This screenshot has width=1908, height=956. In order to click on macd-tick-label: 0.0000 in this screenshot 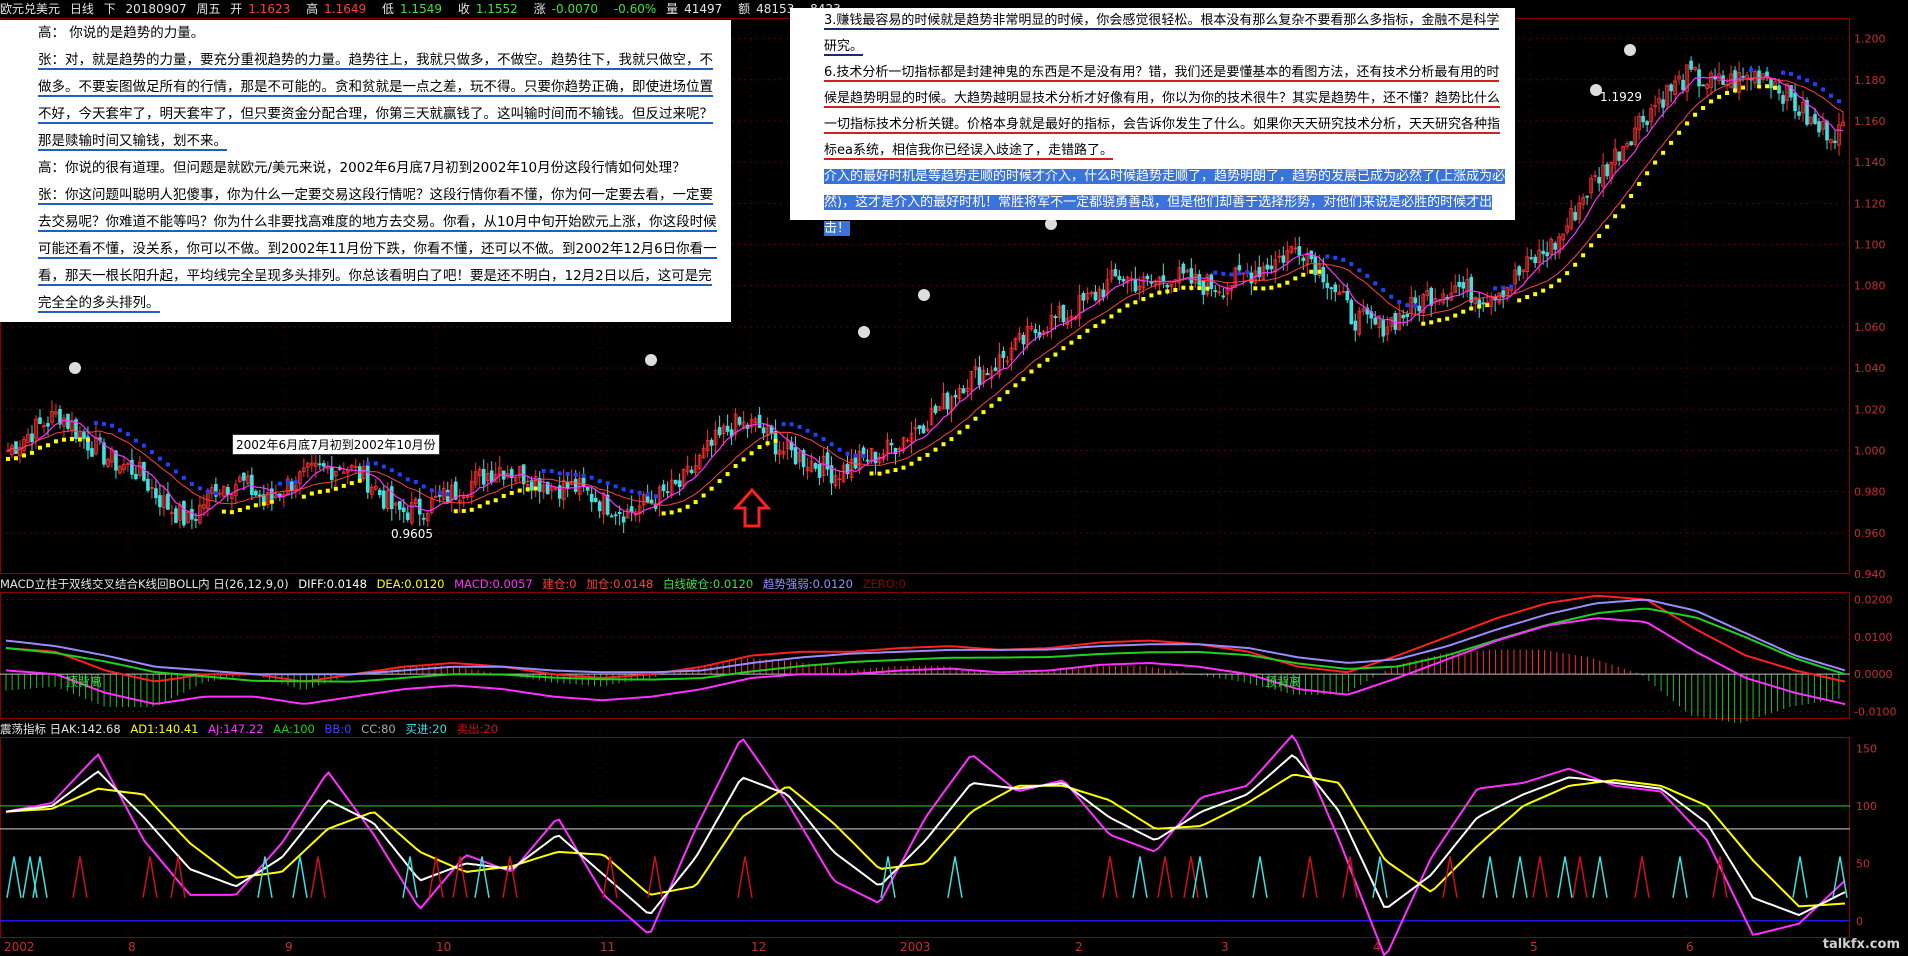, I will do `click(1873, 674)`.